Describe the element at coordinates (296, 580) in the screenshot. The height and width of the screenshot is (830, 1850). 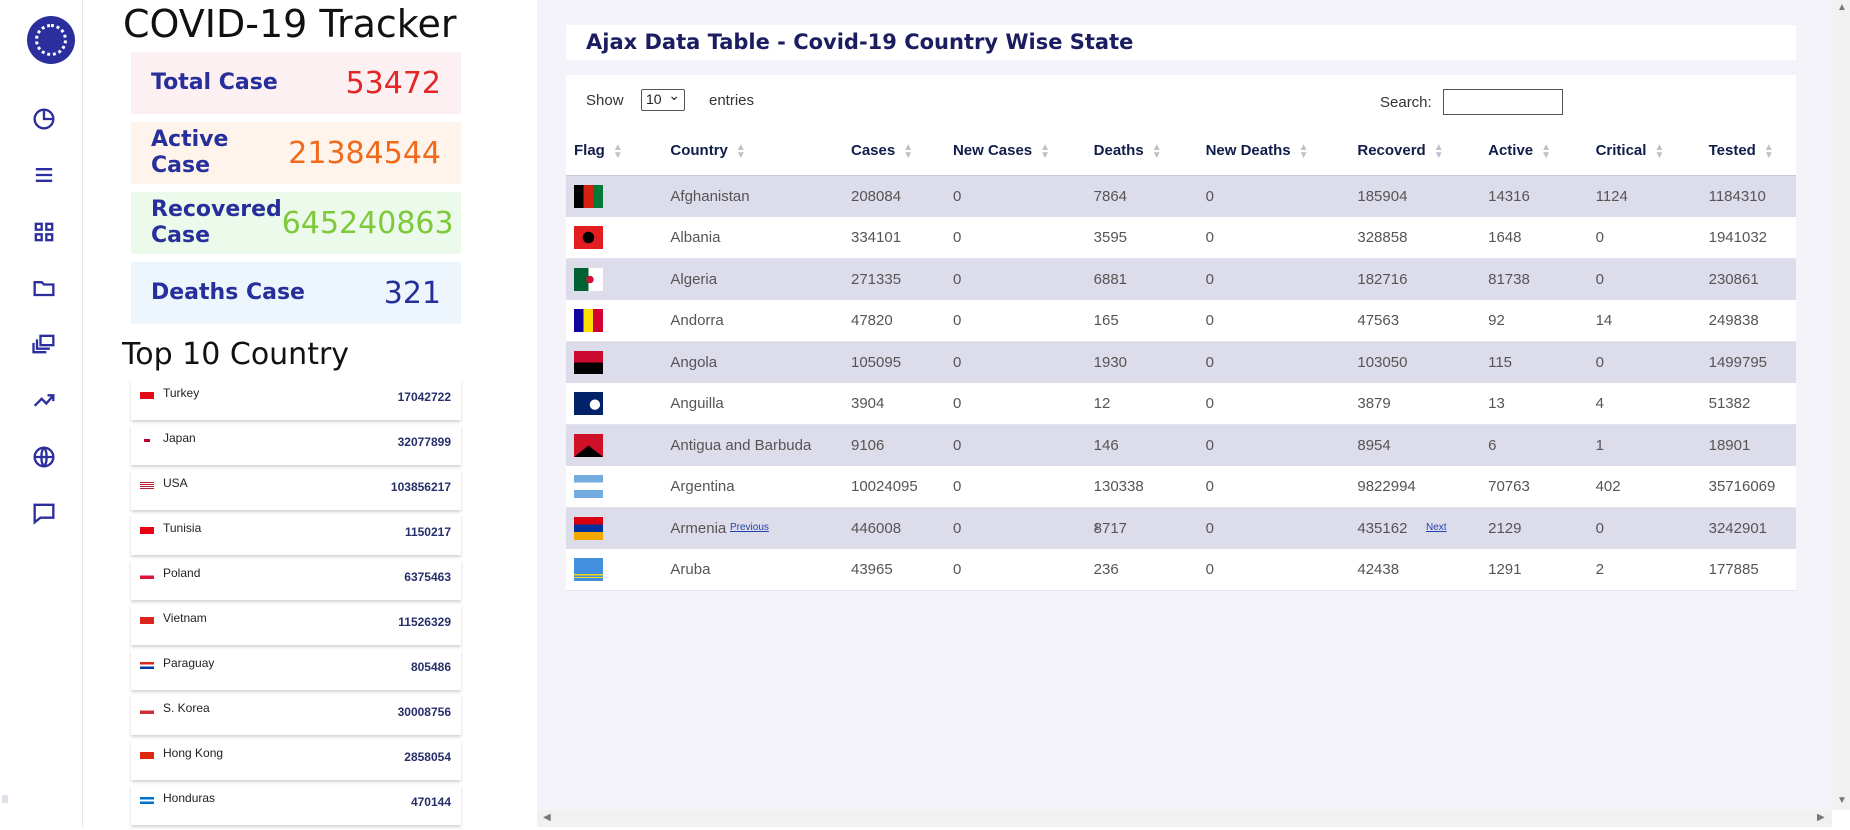
I see `top-country-item: Poland 6375463` at that location.